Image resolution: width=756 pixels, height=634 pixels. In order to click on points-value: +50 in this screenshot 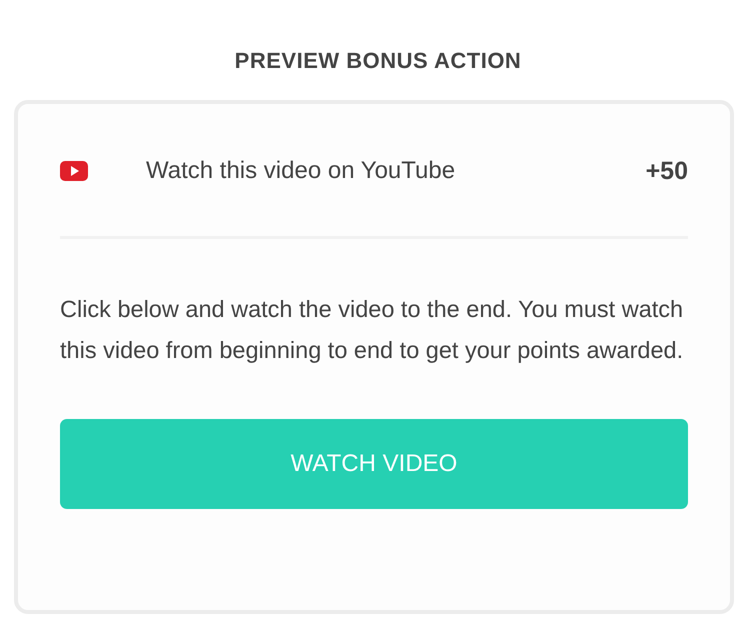, I will do `click(667, 171)`.